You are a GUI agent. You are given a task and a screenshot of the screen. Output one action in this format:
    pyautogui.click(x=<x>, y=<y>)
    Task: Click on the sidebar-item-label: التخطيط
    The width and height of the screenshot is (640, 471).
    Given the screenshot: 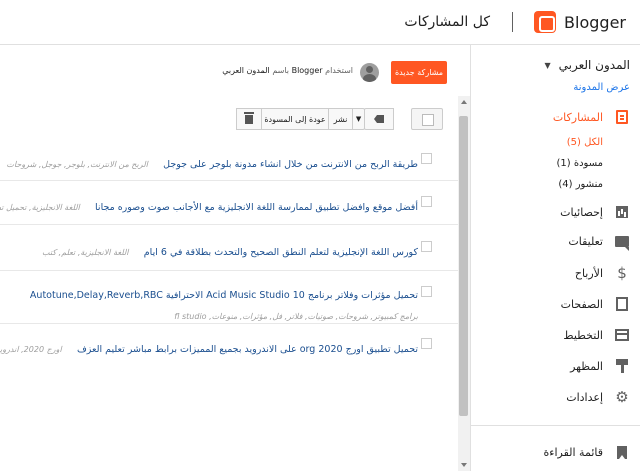 What is the action you would take?
    pyautogui.click(x=583, y=335)
    